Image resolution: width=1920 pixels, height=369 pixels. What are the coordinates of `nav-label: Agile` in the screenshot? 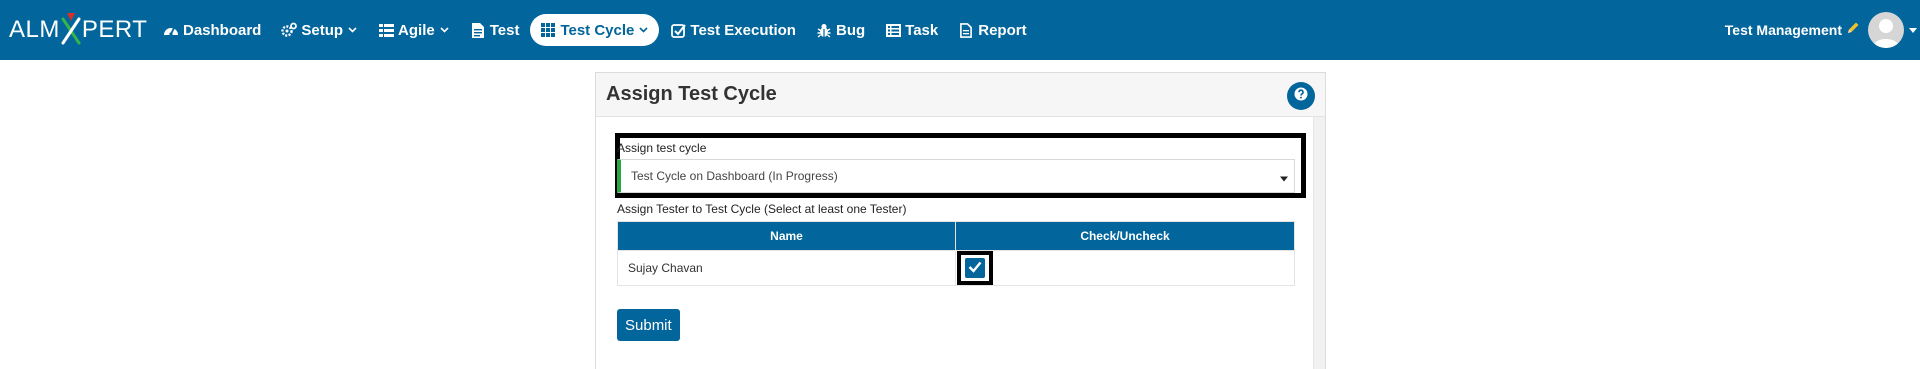 It's located at (416, 30).